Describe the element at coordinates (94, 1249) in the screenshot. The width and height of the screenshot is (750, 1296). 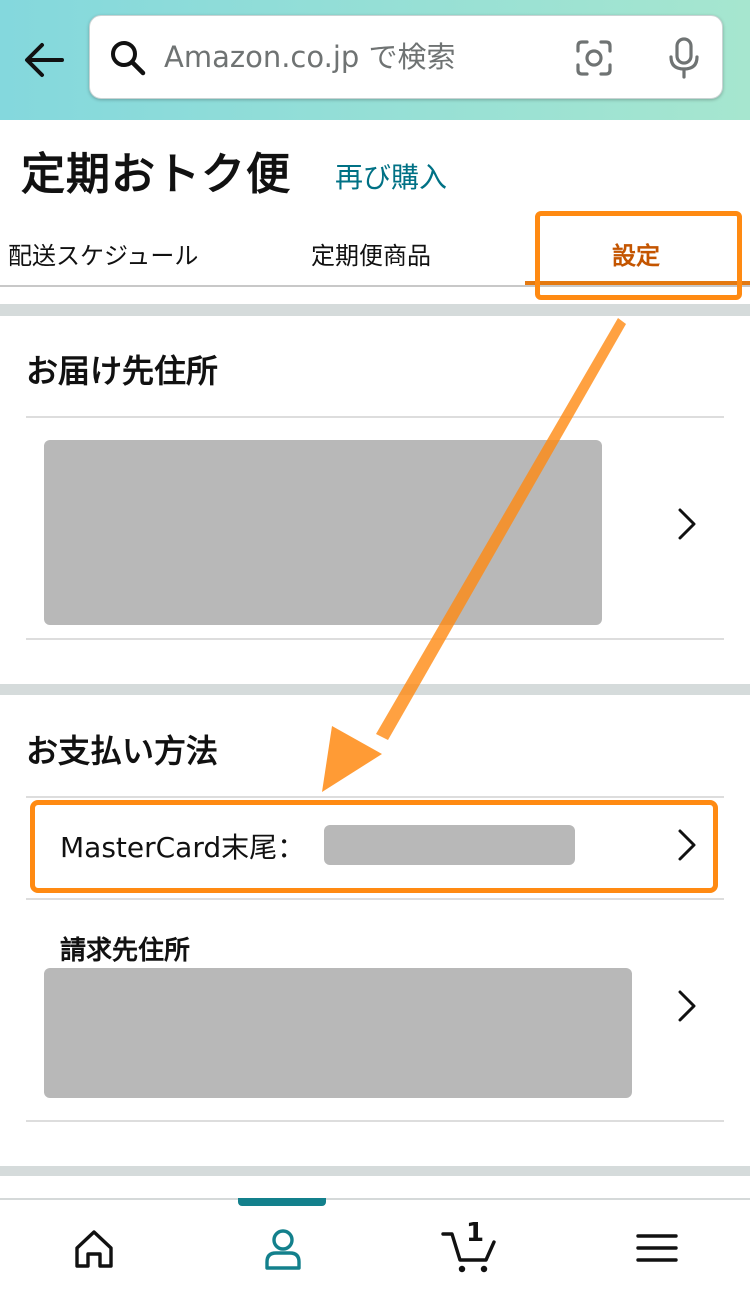
I see `home-icon` at that location.